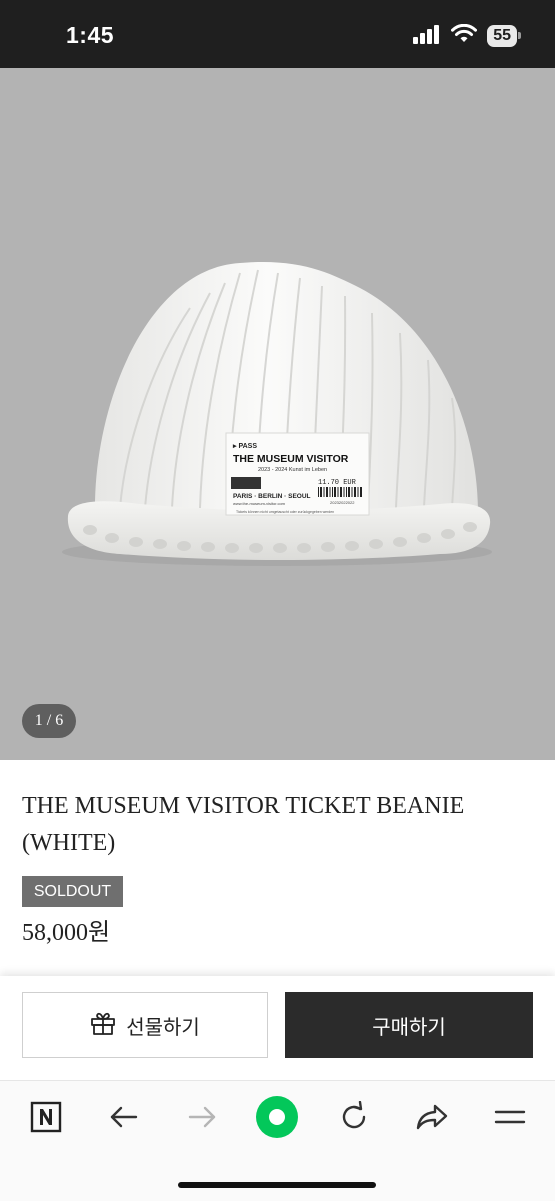 This screenshot has width=555, height=1201. I want to click on status-icons: 55, so click(467, 36).